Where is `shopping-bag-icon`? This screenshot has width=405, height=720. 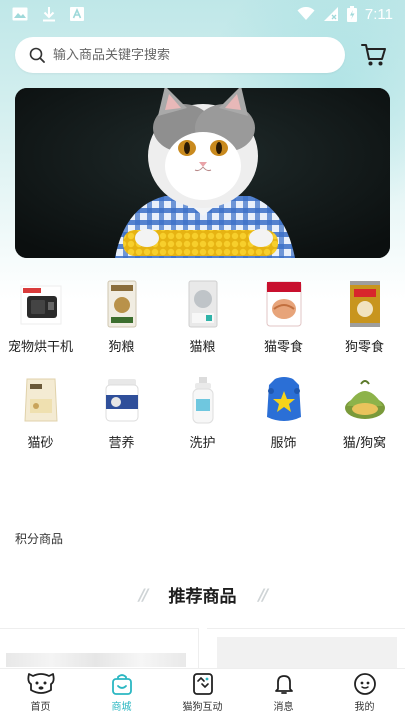 shopping-bag-icon is located at coordinates (121, 684).